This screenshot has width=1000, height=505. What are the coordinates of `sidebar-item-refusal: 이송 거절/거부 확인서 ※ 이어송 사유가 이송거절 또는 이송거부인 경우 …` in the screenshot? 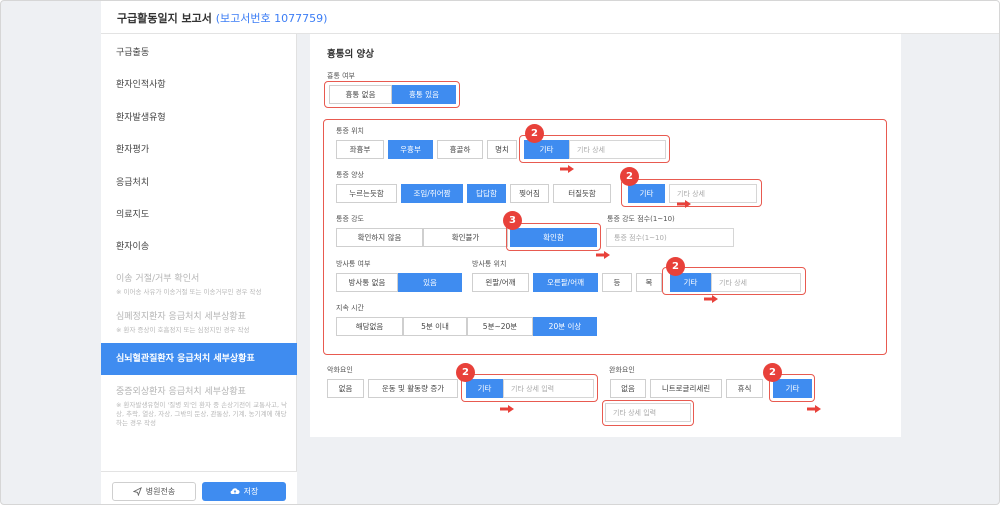 It's located at (199, 284).